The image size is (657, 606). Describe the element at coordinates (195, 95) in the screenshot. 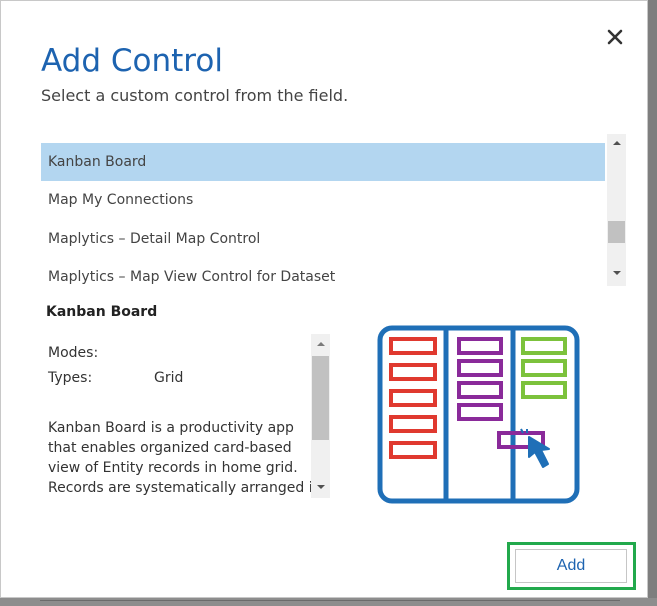

I see `dialog-subtitle: Select a custom control from the field.` at that location.